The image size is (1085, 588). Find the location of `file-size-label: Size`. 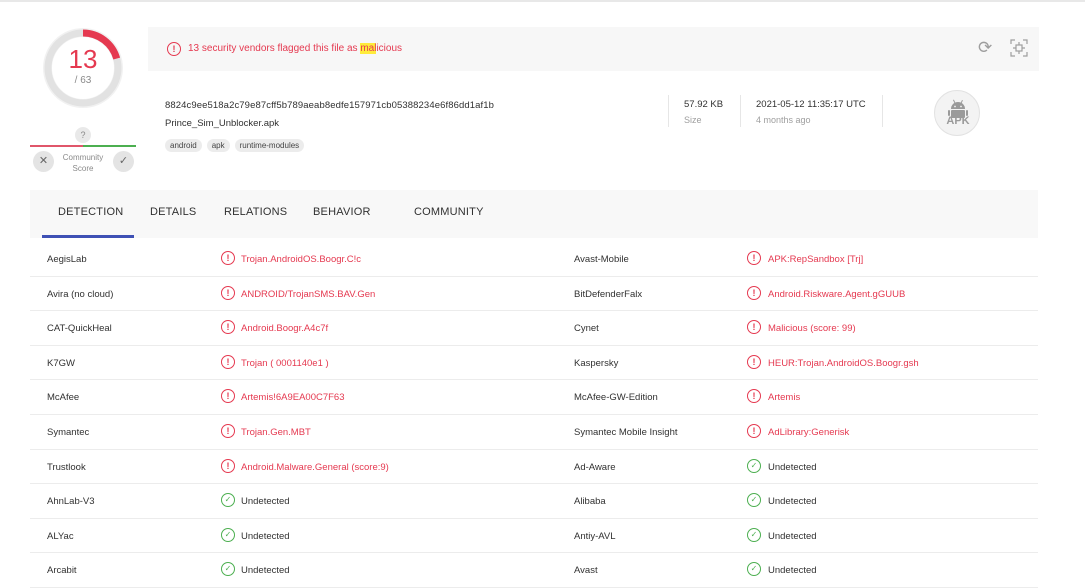

file-size-label: Size is located at coordinates (693, 120).